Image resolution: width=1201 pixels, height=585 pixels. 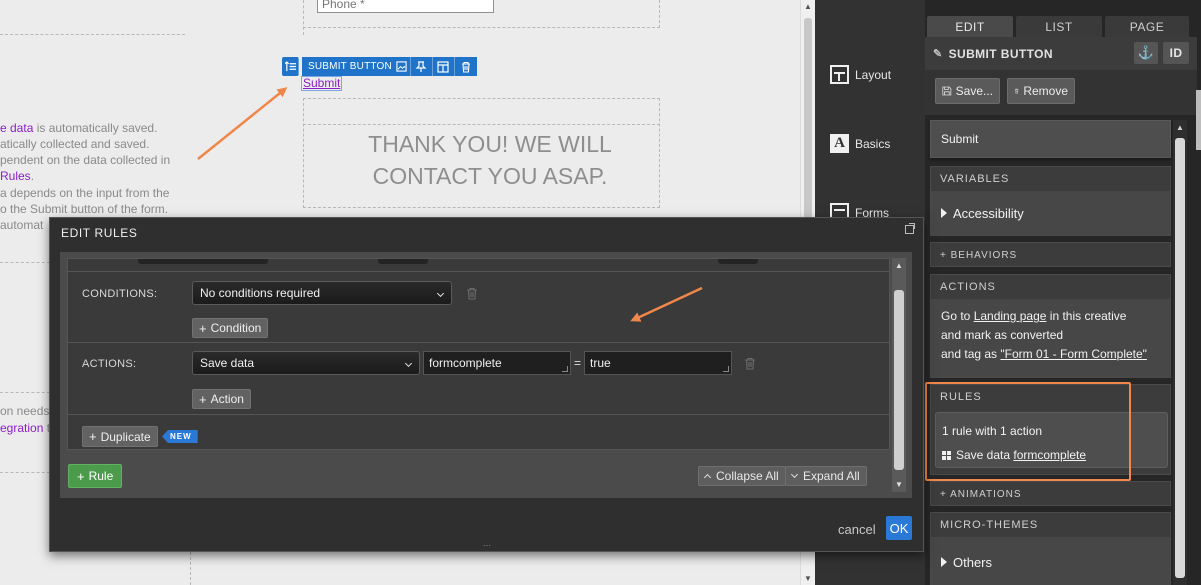 I want to click on nav-item-basics: A Basics, so click(x=860, y=143).